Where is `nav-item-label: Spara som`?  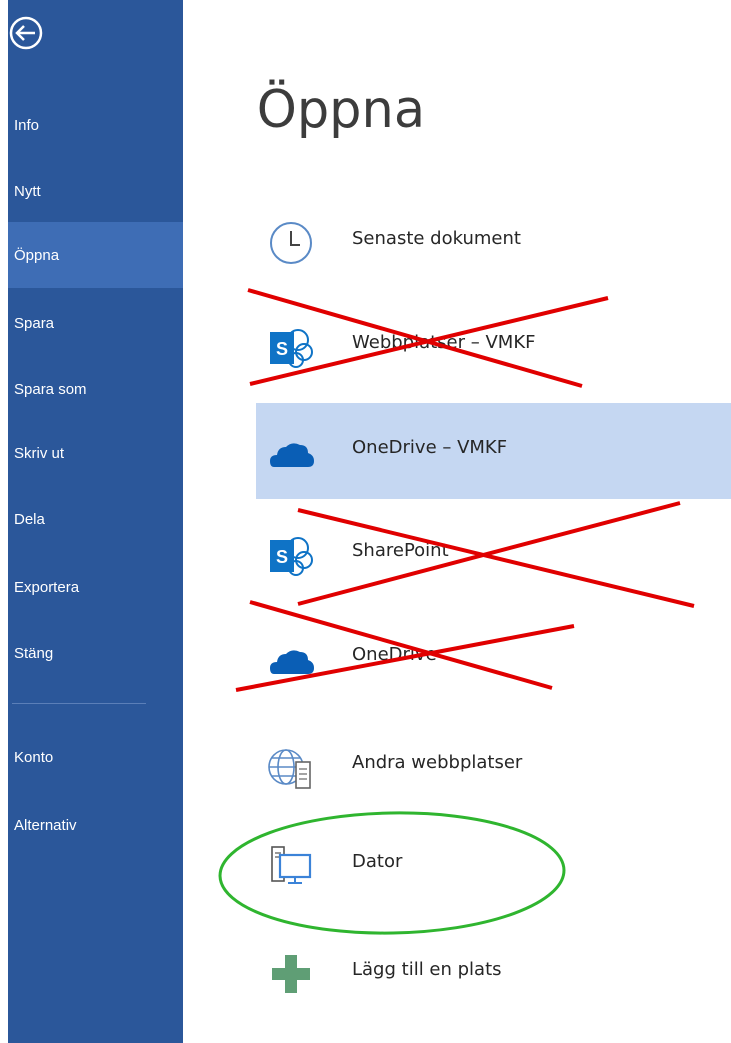 nav-item-label: Spara som is located at coordinates (50, 389).